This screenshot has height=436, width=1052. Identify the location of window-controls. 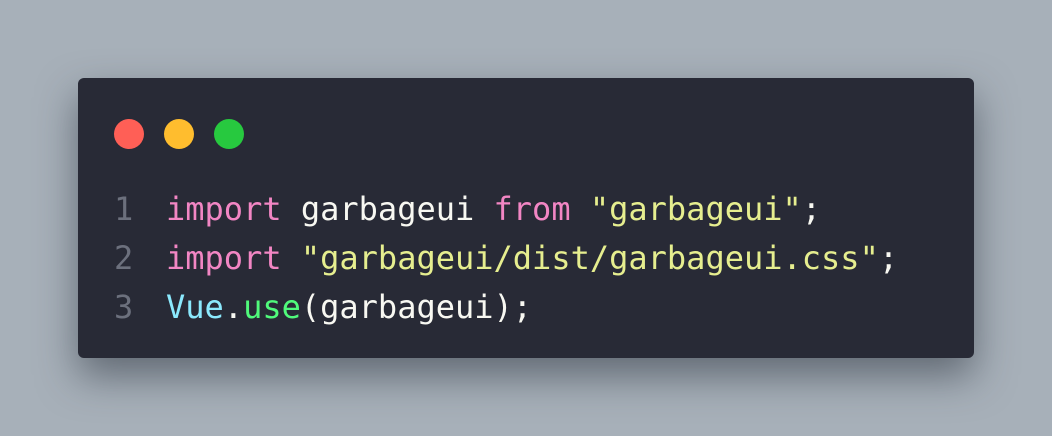
(179, 134).